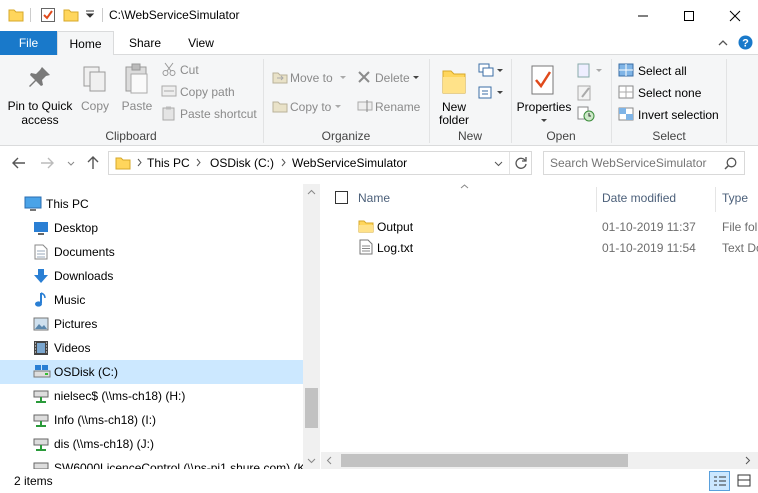 The height and width of the screenshot is (493, 758). I want to click on open-group-label: Open, so click(561, 136).